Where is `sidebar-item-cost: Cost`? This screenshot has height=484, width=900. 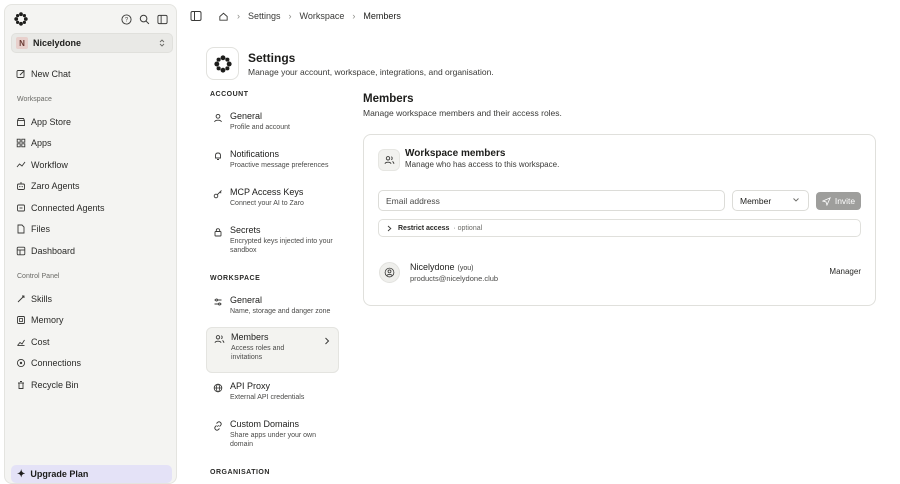
sidebar-item-cost: Cost is located at coordinates (92, 342).